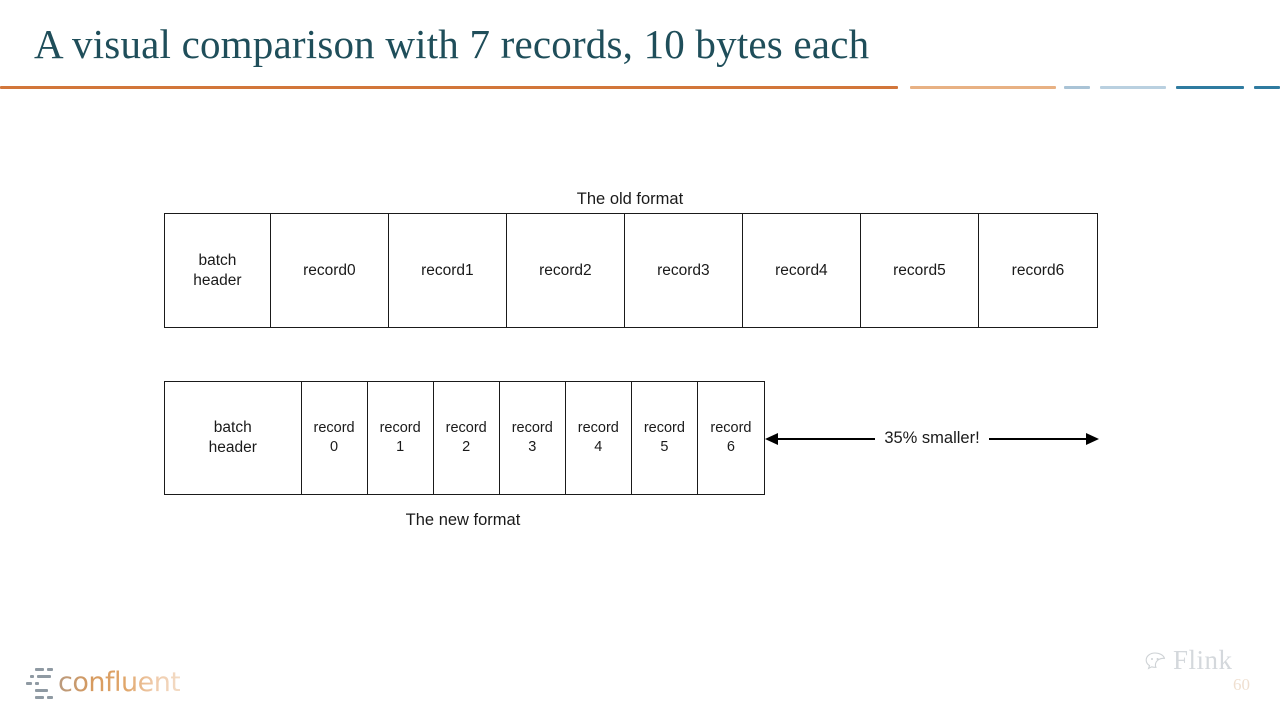  What do you see at coordinates (467, 438) in the screenshot?
I see `new-format-record-cell: record 2` at bounding box center [467, 438].